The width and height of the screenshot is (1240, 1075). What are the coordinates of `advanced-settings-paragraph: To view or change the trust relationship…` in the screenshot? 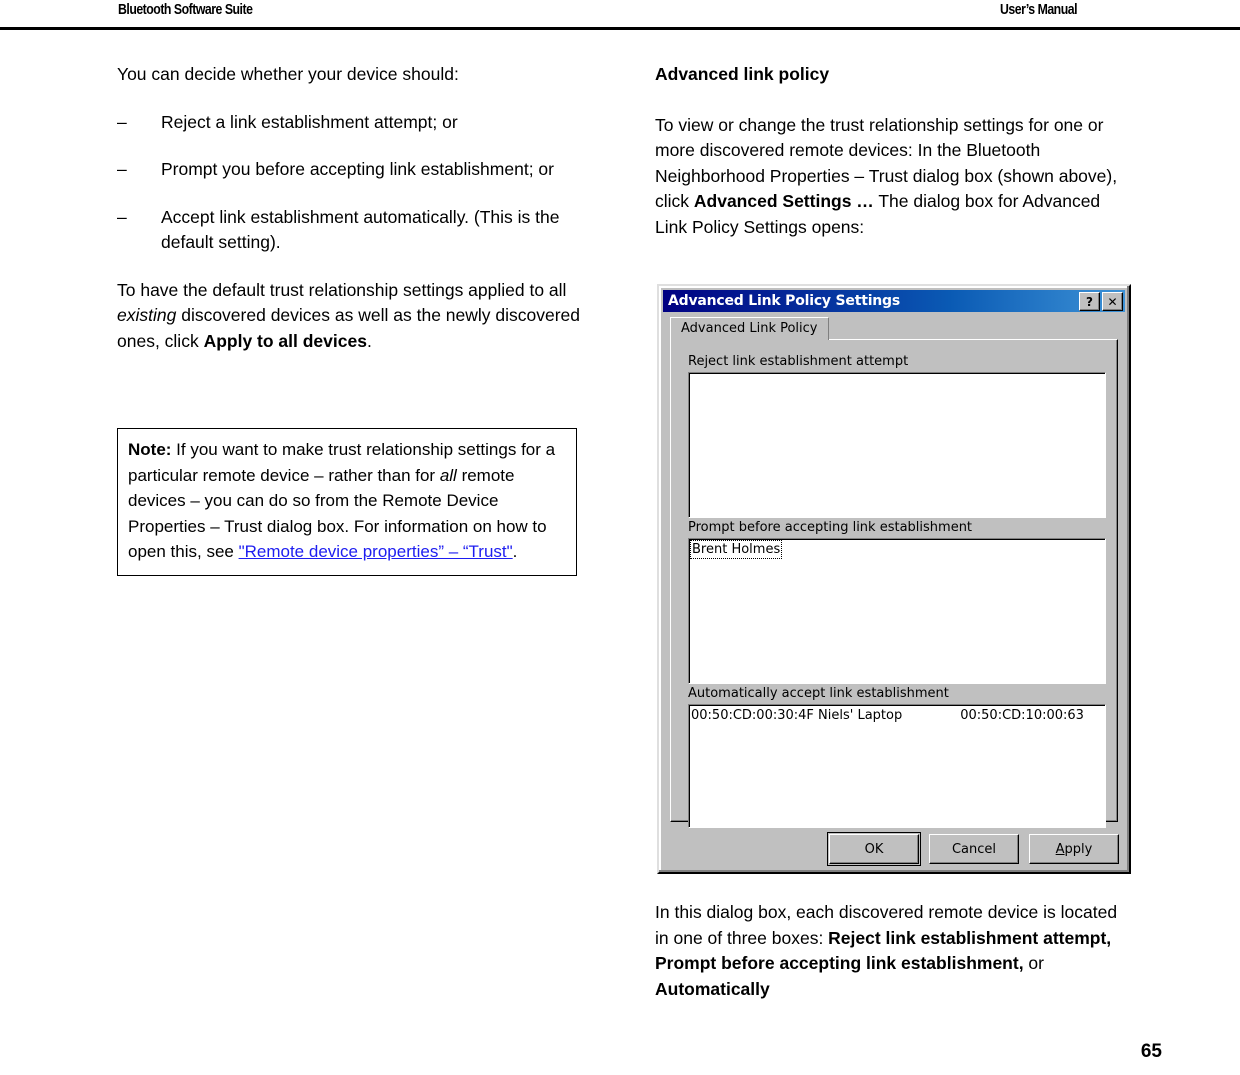 It's located at (890, 177).